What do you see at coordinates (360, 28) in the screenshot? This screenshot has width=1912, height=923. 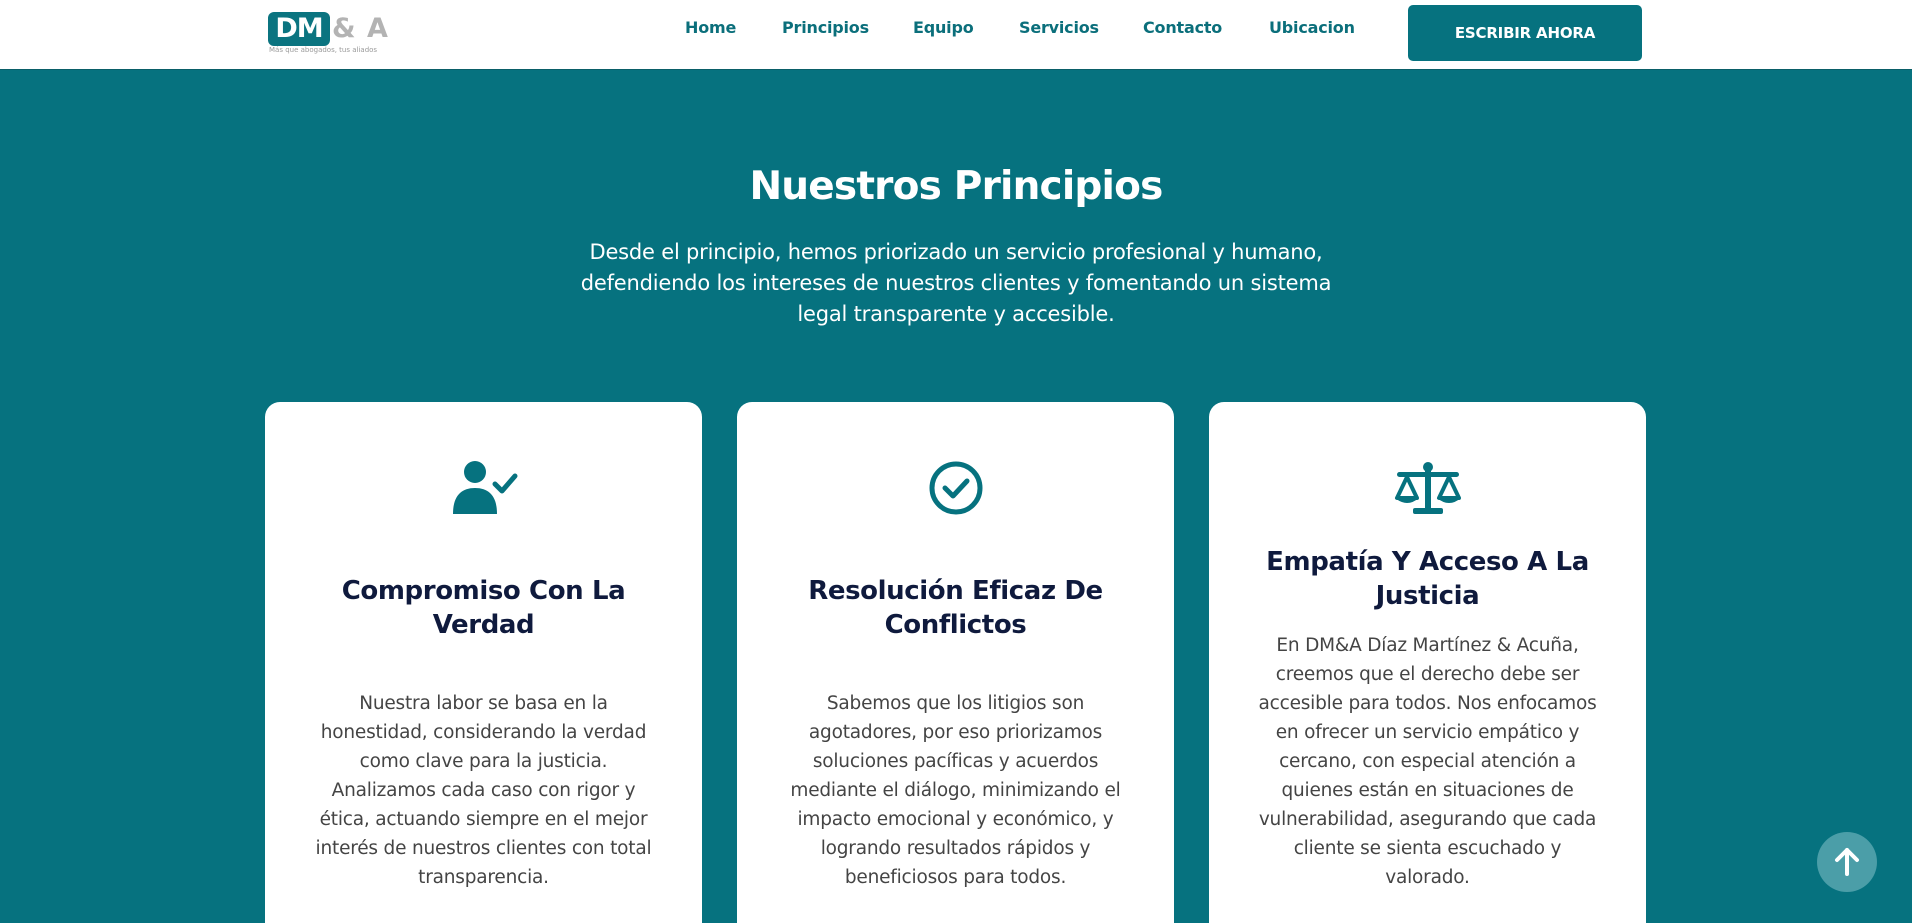 I see `logo-amp: & A` at bounding box center [360, 28].